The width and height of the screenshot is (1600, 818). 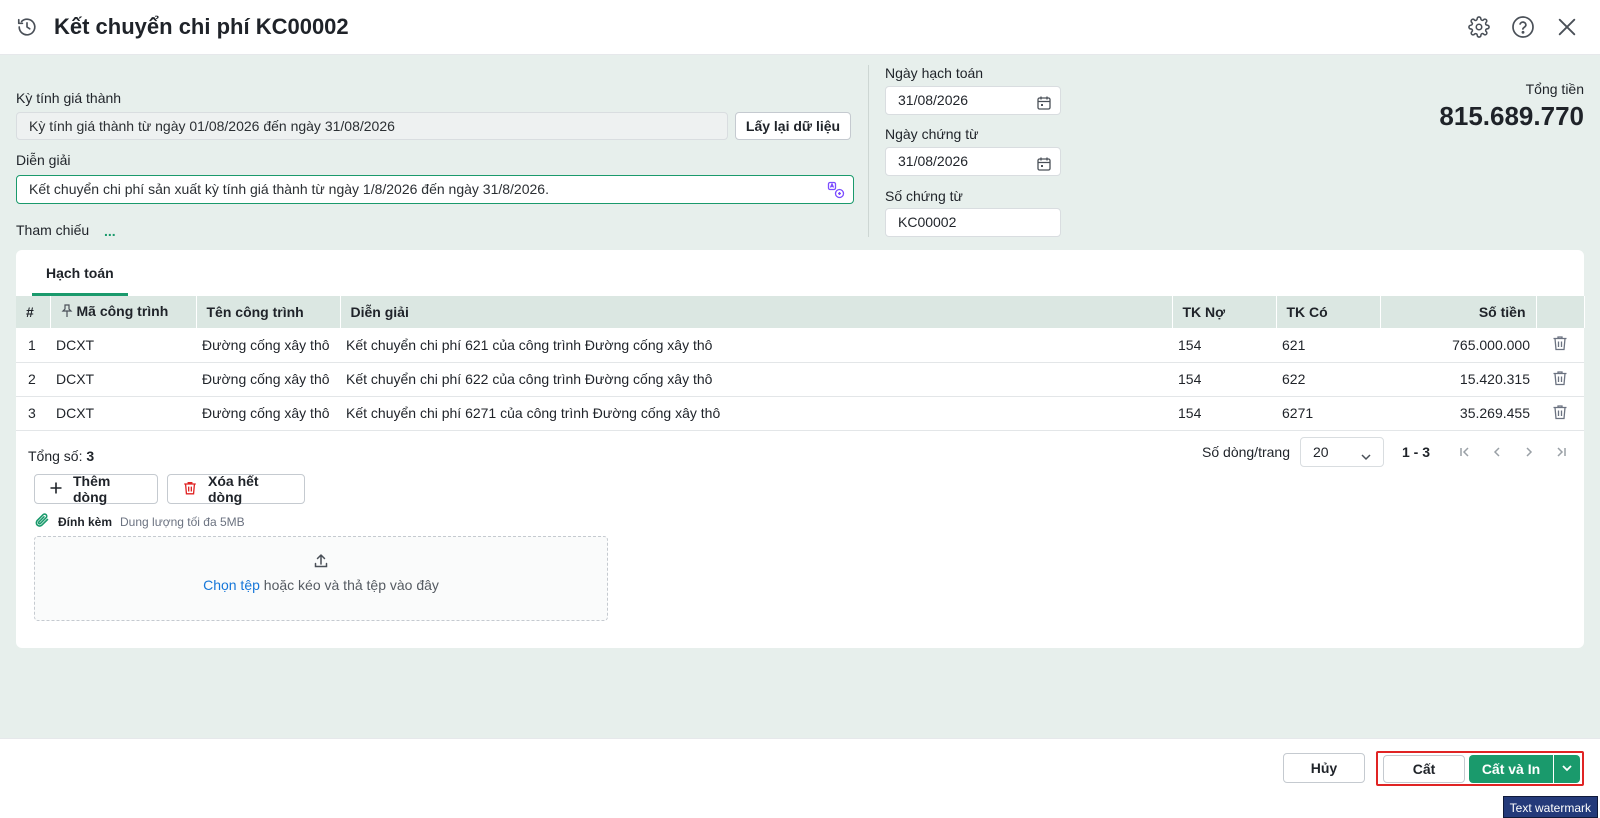 I want to click on column-header-amount: Số tiền, so click(x=1458, y=312).